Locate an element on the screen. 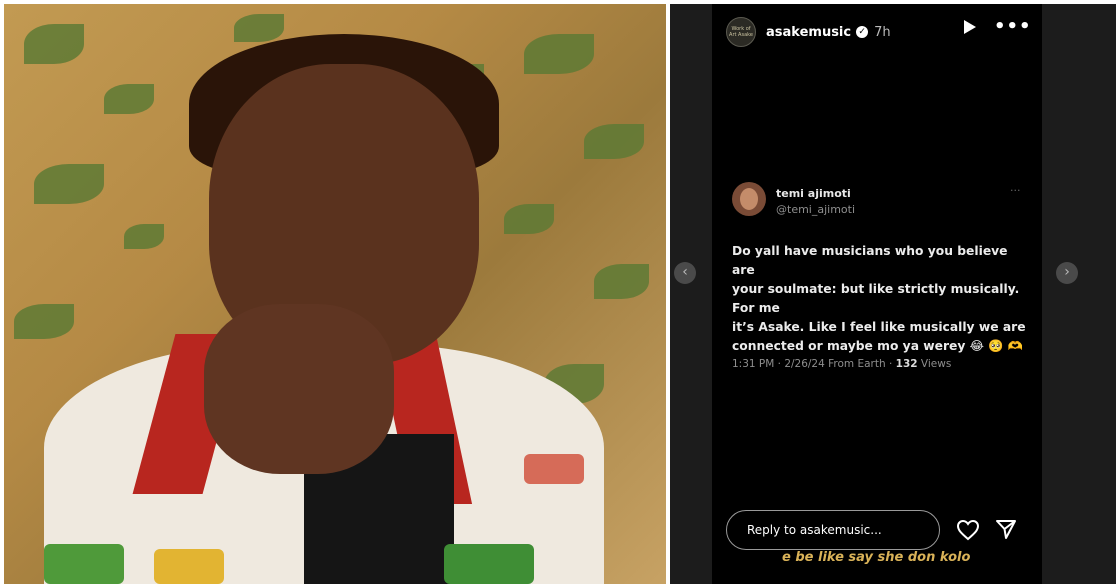 Image resolution: width=1120 pixels, height=588 pixels. tweet-avatar is located at coordinates (749, 199).